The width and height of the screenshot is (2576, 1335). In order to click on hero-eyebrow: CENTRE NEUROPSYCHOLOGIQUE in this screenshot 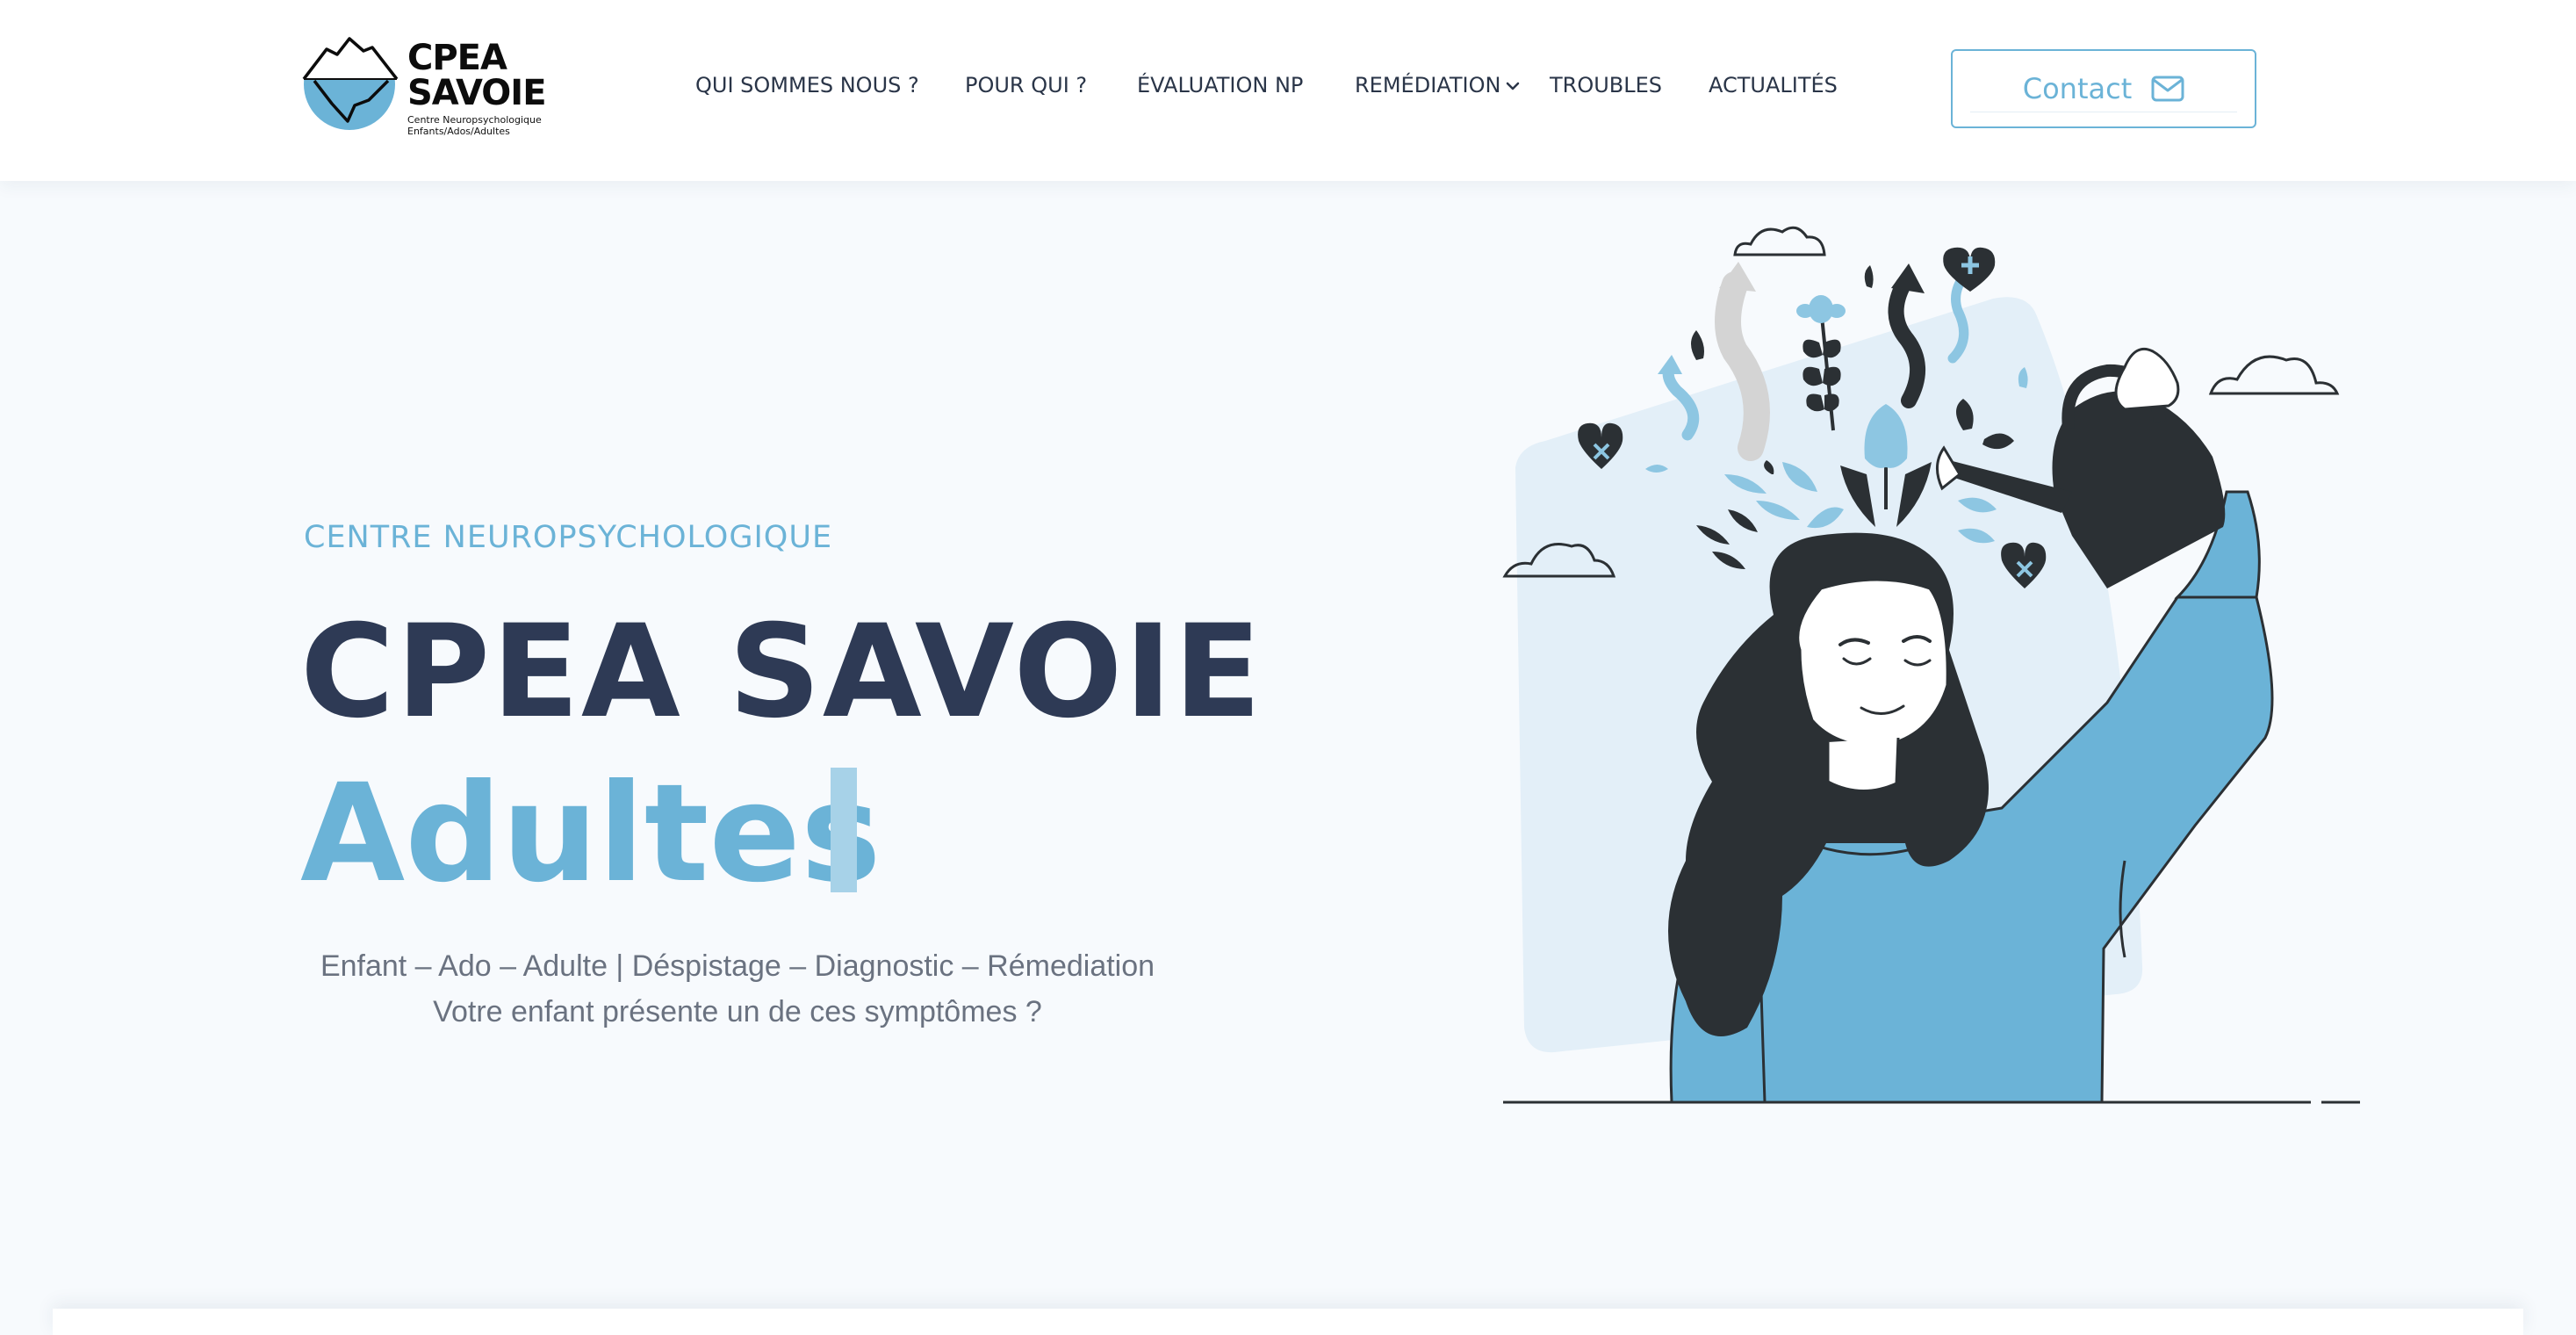, I will do `click(568, 537)`.